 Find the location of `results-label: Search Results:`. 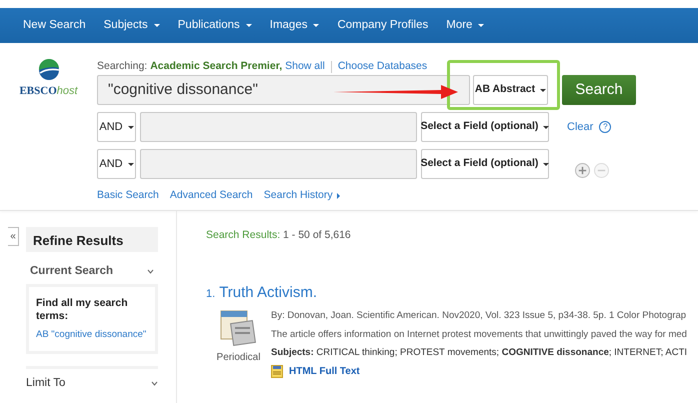

results-label: Search Results: is located at coordinates (243, 235).